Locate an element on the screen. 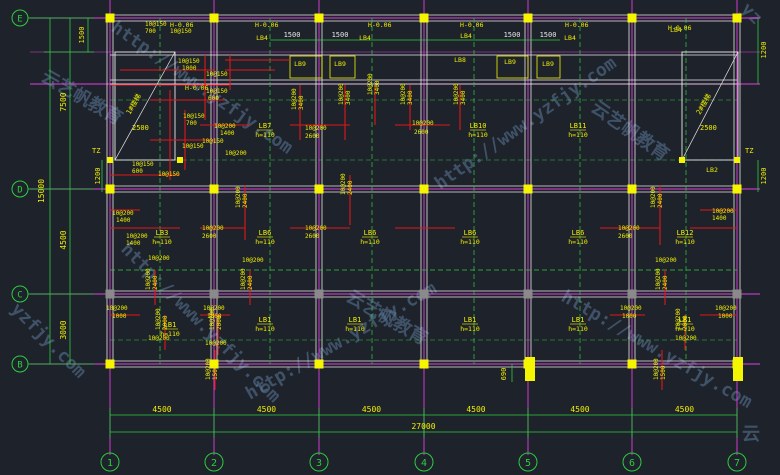 Image resolution: width=780 pixels, height=475 pixels. axis-bubble-label: B is located at coordinates (19, 366).